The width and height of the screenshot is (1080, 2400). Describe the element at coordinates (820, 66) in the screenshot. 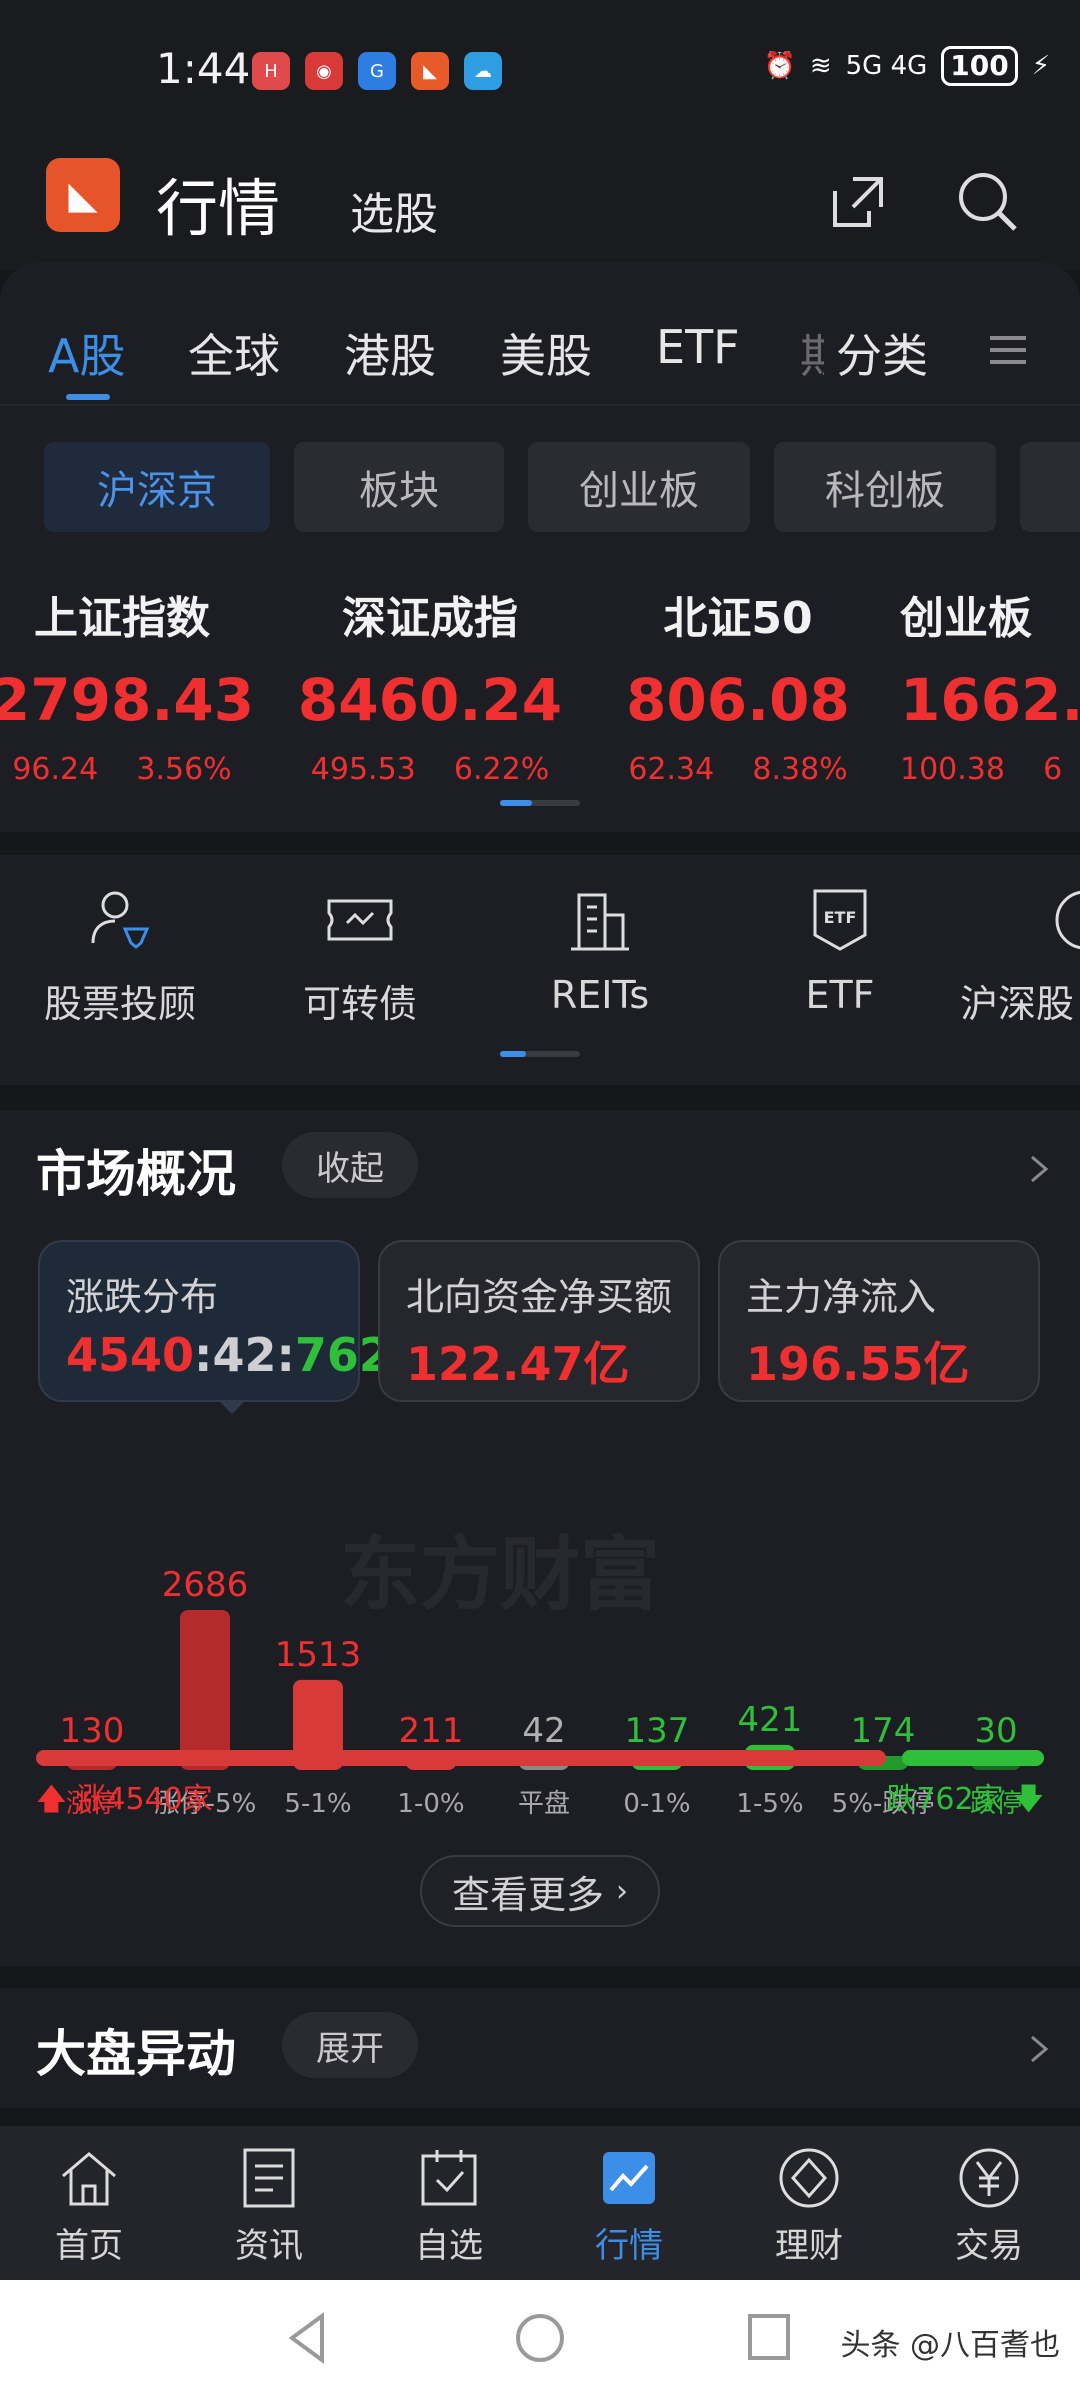

I see `wifi-icon: ≋` at that location.